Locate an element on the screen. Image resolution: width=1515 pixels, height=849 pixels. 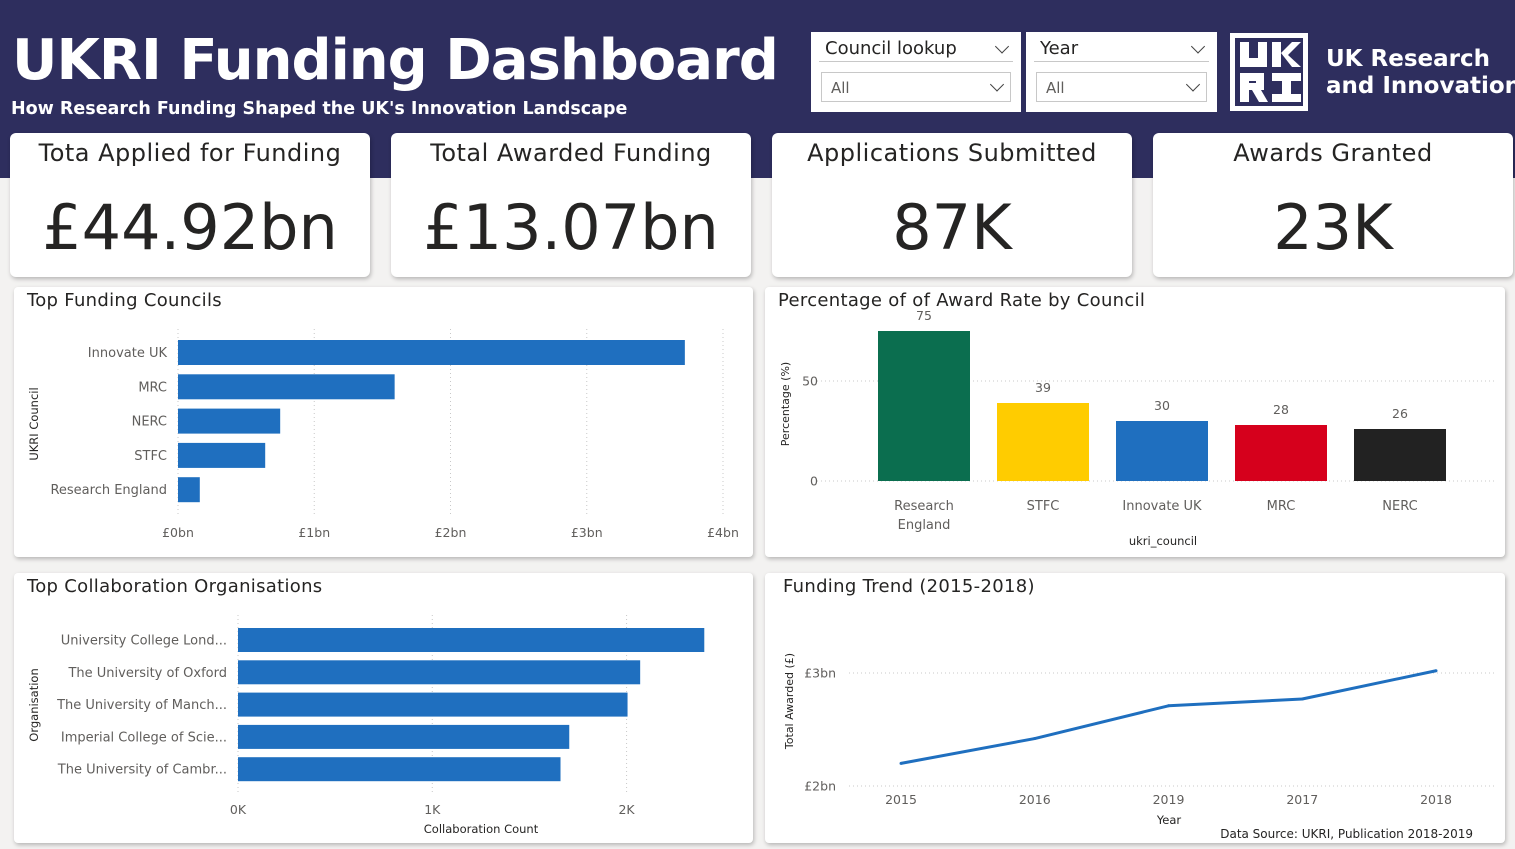
kpi-card-awarded: Total Awarded Funding £13.07bn is located at coordinates (571, 205).